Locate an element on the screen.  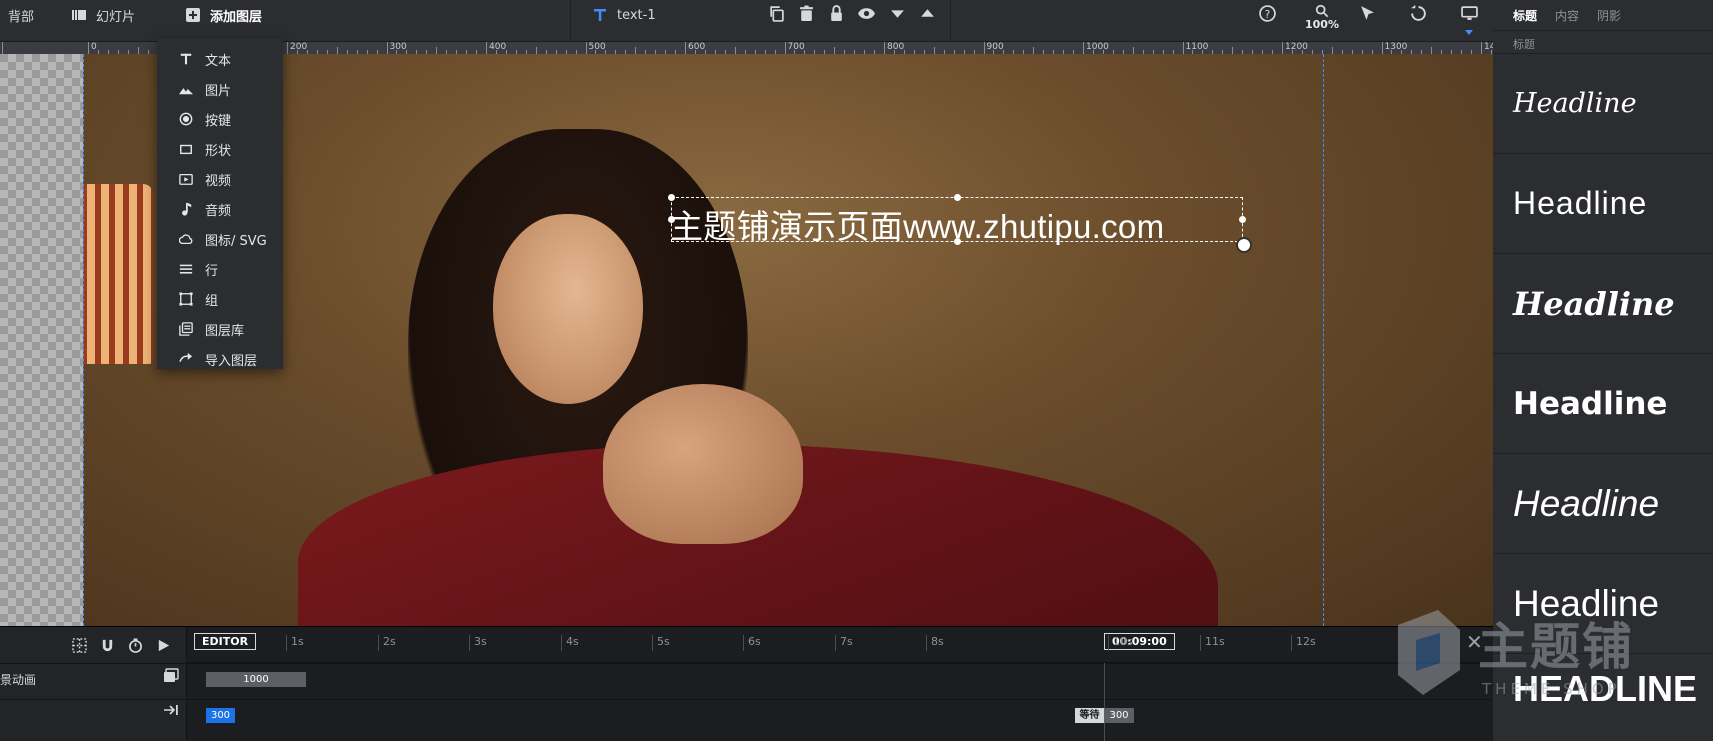
lock-button is located at coordinates (836, 15).